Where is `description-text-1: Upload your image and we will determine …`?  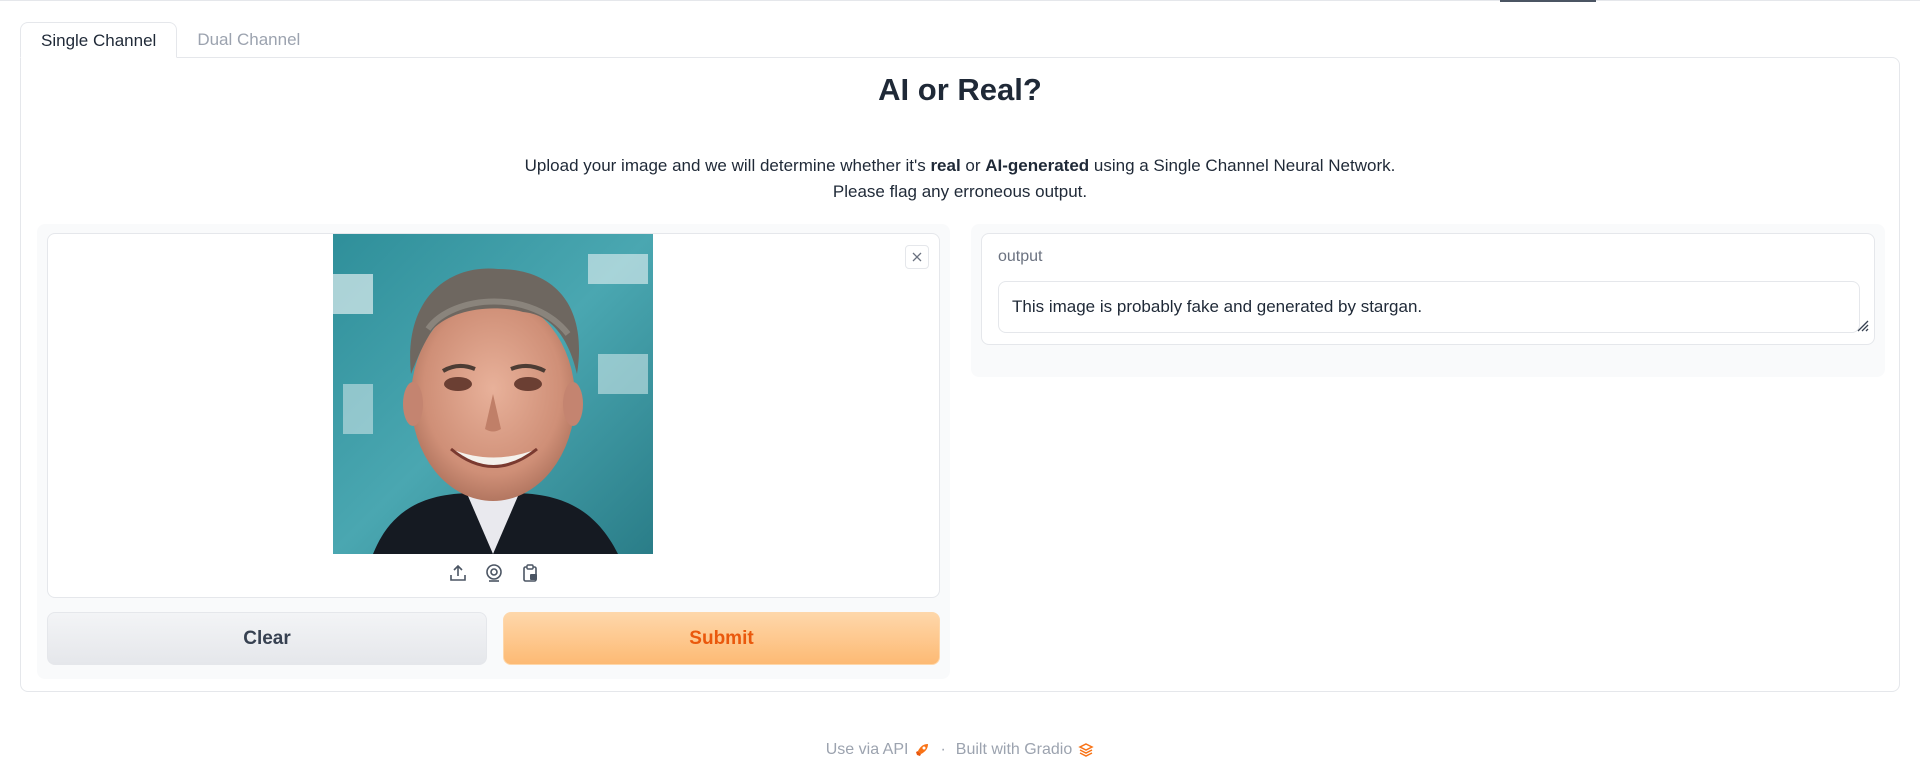 description-text-1: Upload your image and we will determine … is located at coordinates (727, 165).